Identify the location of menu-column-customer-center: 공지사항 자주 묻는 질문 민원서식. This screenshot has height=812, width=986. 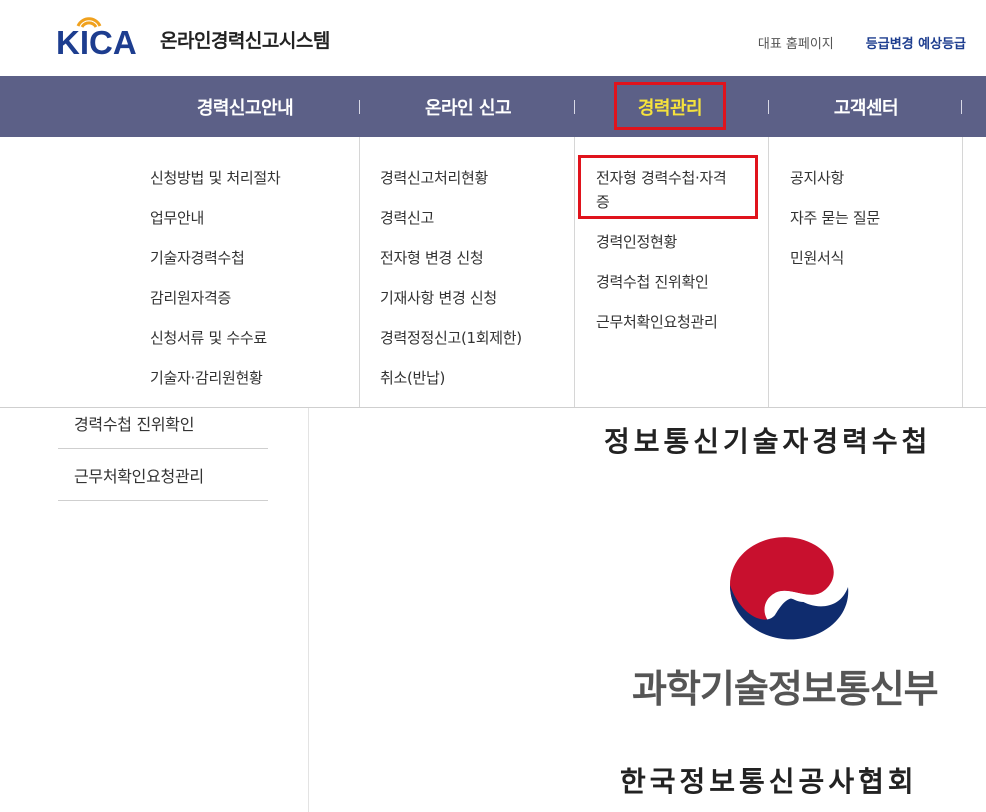
(865, 272).